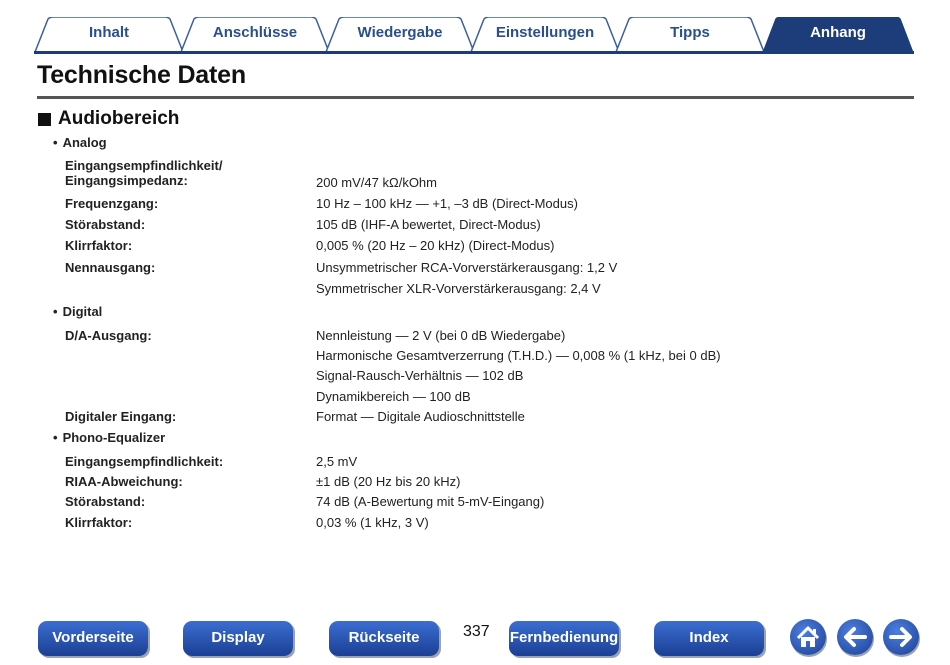  I want to click on spec-label: D/A-Ausgang:, so click(108, 335).